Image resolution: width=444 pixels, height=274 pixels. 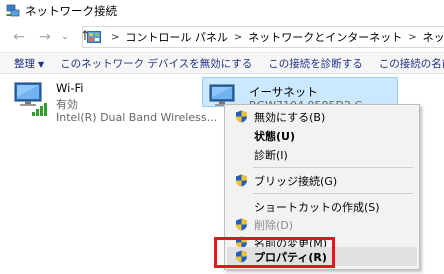 I want to click on disable-device-button: このネットワーク デバイスを無効にする, so click(x=156, y=63).